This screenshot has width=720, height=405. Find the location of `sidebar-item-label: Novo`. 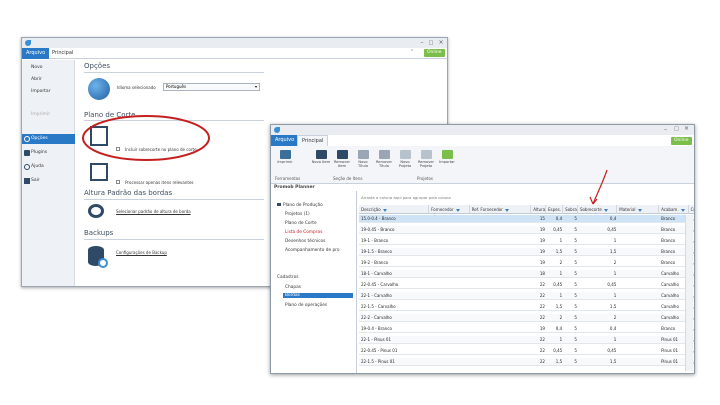

sidebar-item-label: Novo is located at coordinates (37, 67).